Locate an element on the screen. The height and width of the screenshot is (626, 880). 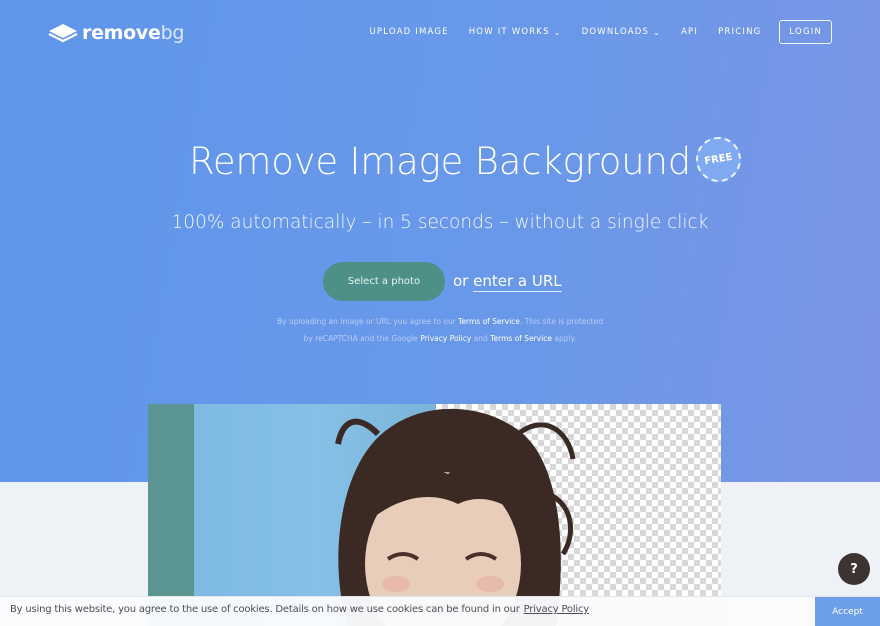
nav-upload-image: UPLOAD IMAGE is located at coordinates (408, 32).